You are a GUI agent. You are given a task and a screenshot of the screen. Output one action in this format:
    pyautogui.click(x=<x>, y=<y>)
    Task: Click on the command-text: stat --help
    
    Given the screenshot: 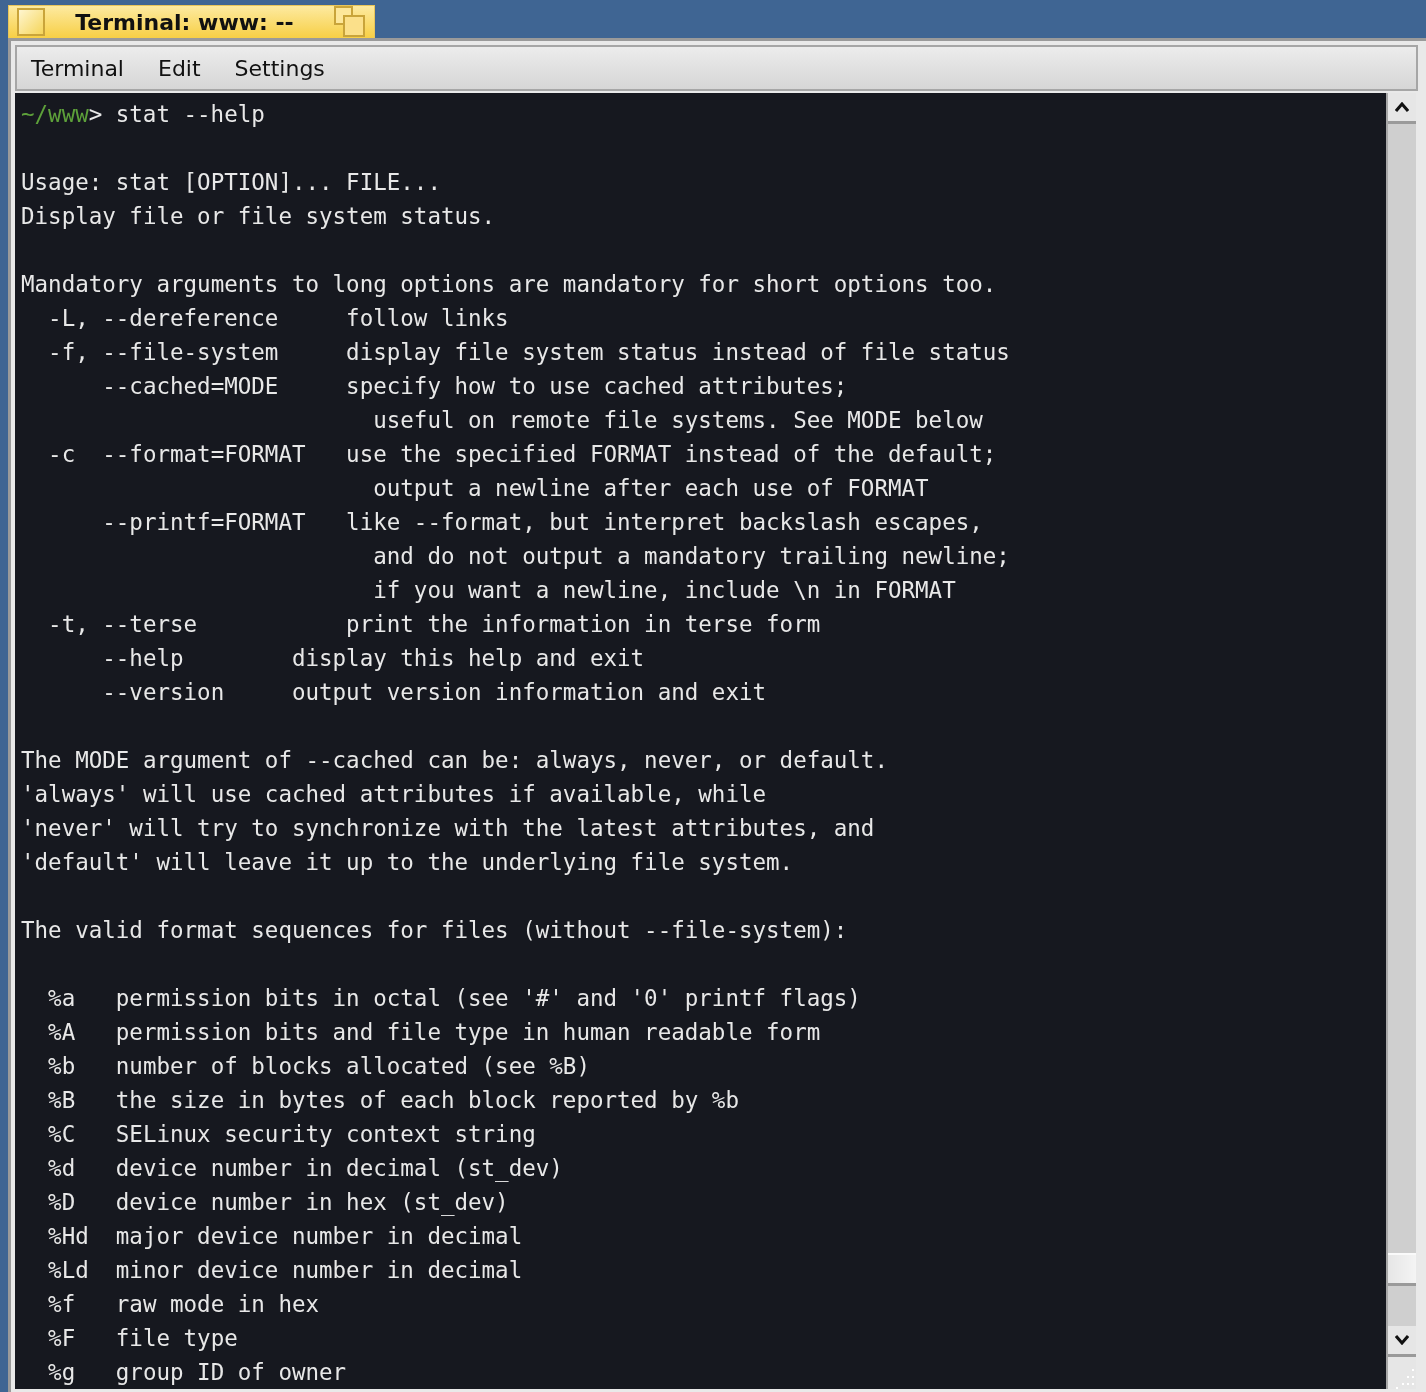 What is the action you would take?
    pyautogui.click(x=190, y=114)
    